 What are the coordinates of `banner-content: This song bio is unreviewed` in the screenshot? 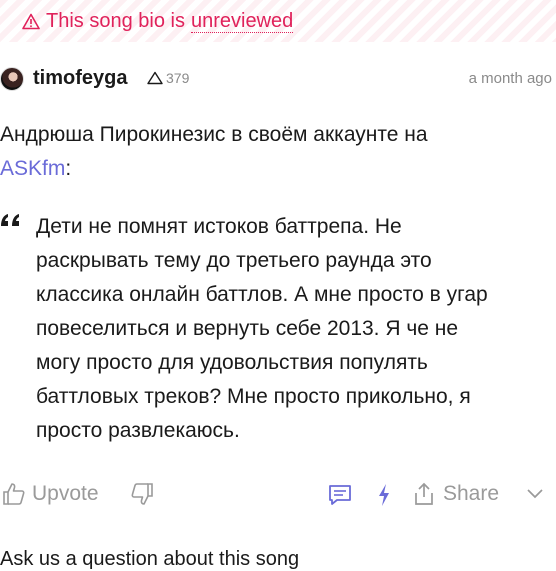 It's located at (158, 21).